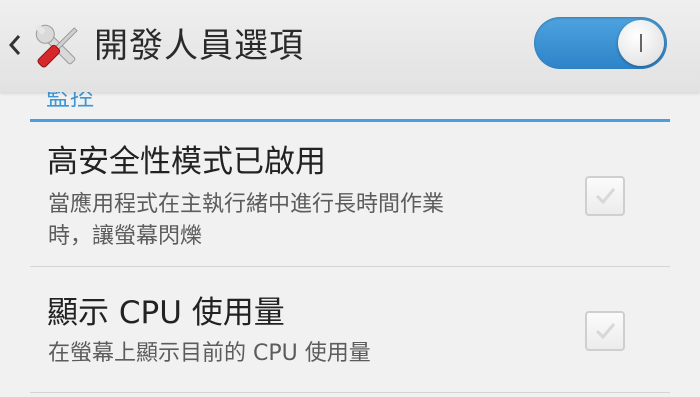 This screenshot has width=700, height=397. Describe the element at coordinates (199, 46) in the screenshot. I see `page-title: 開發人員選項` at that location.